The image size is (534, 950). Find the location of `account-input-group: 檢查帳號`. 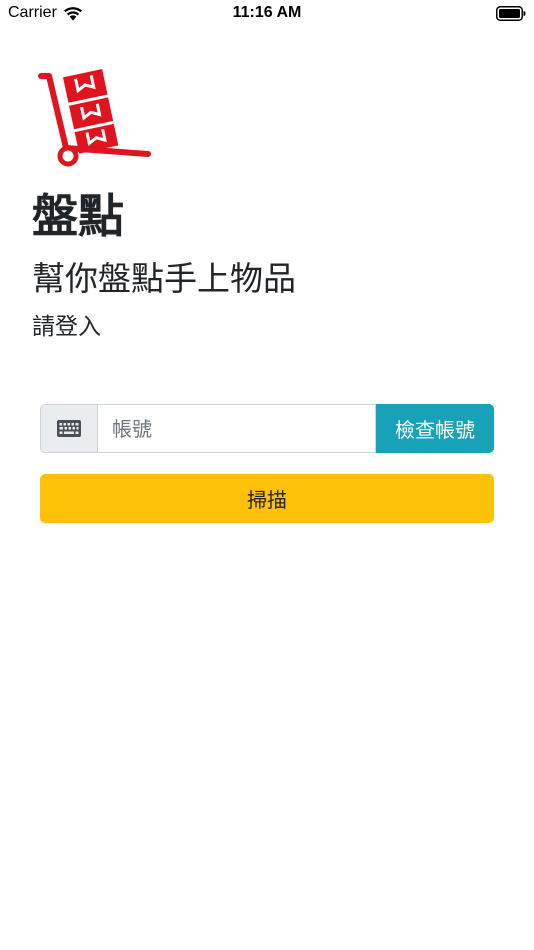

account-input-group: 檢查帳號 is located at coordinates (267, 428).